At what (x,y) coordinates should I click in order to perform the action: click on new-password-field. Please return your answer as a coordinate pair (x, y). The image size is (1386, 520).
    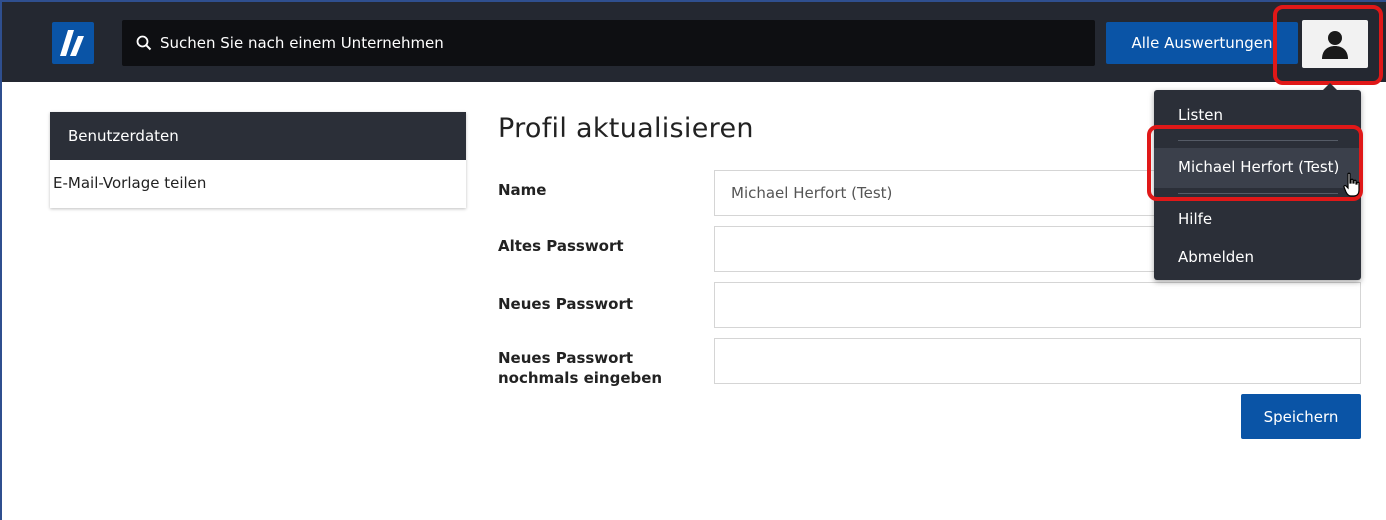
    Looking at the image, I should click on (1037, 305).